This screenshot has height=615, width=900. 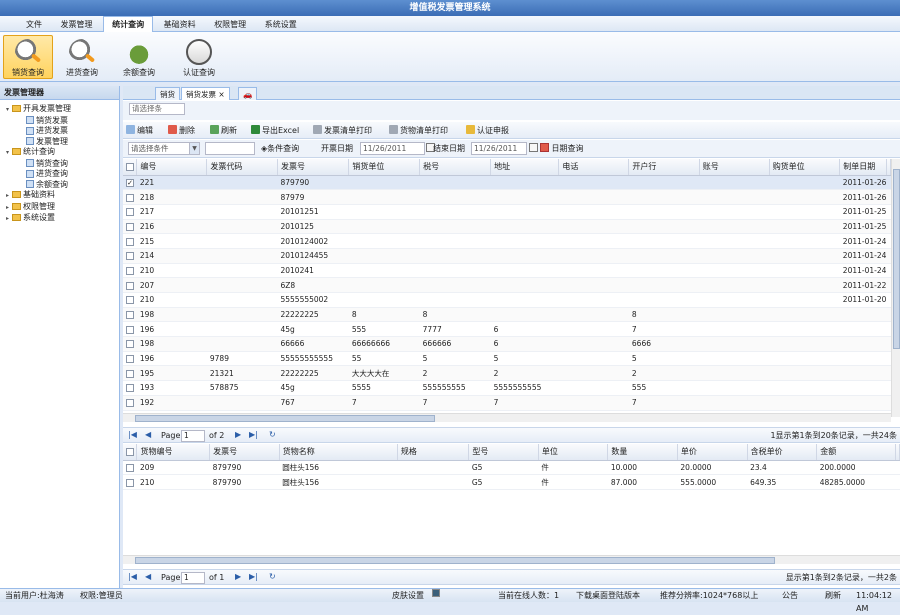 What do you see at coordinates (507, 256) in the screenshot?
I see `table-row: 214 2010124455 2011-01-24` at bounding box center [507, 256].